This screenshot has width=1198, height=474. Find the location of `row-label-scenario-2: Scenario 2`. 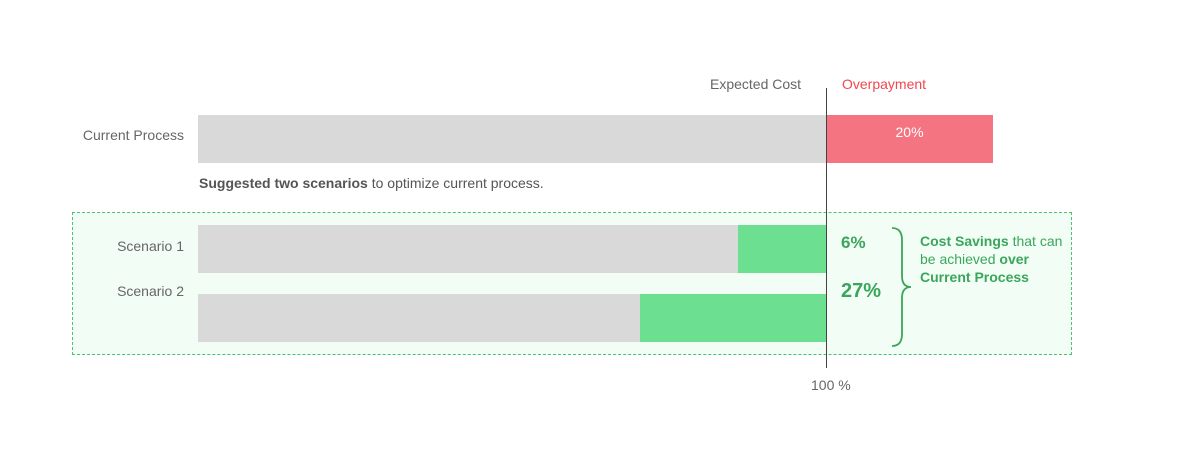

row-label-scenario-2: Scenario 2 is located at coordinates (150, 291).